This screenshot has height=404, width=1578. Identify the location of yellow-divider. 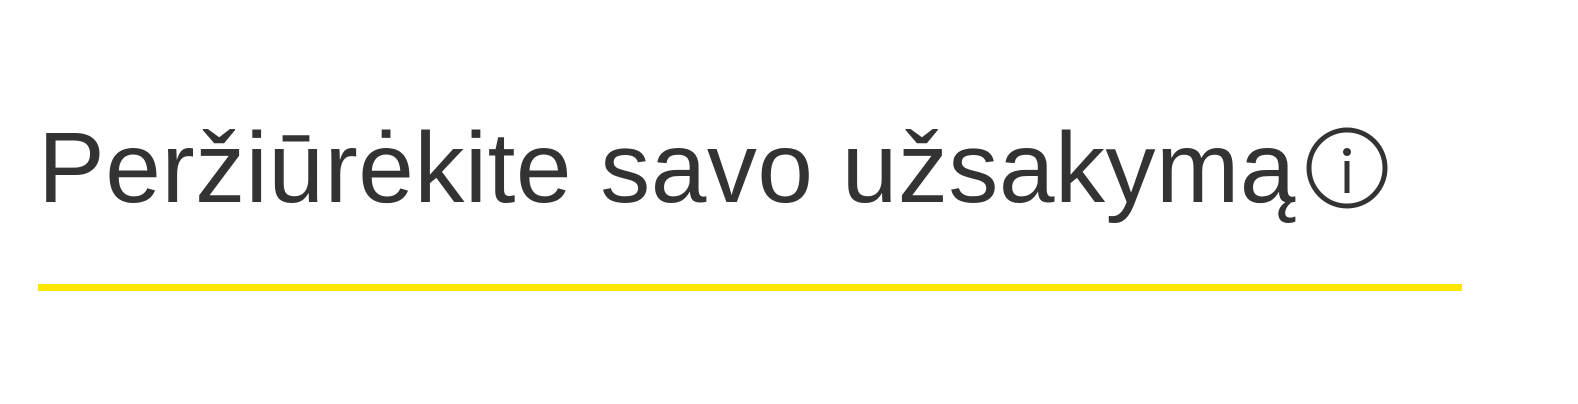
(750, 287).